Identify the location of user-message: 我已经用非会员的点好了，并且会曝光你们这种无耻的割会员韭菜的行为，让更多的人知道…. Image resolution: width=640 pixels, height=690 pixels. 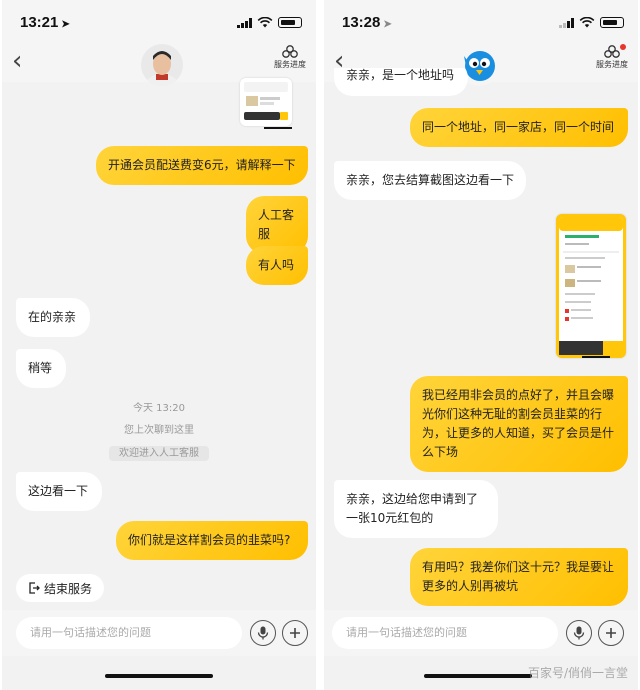
(519, 424).